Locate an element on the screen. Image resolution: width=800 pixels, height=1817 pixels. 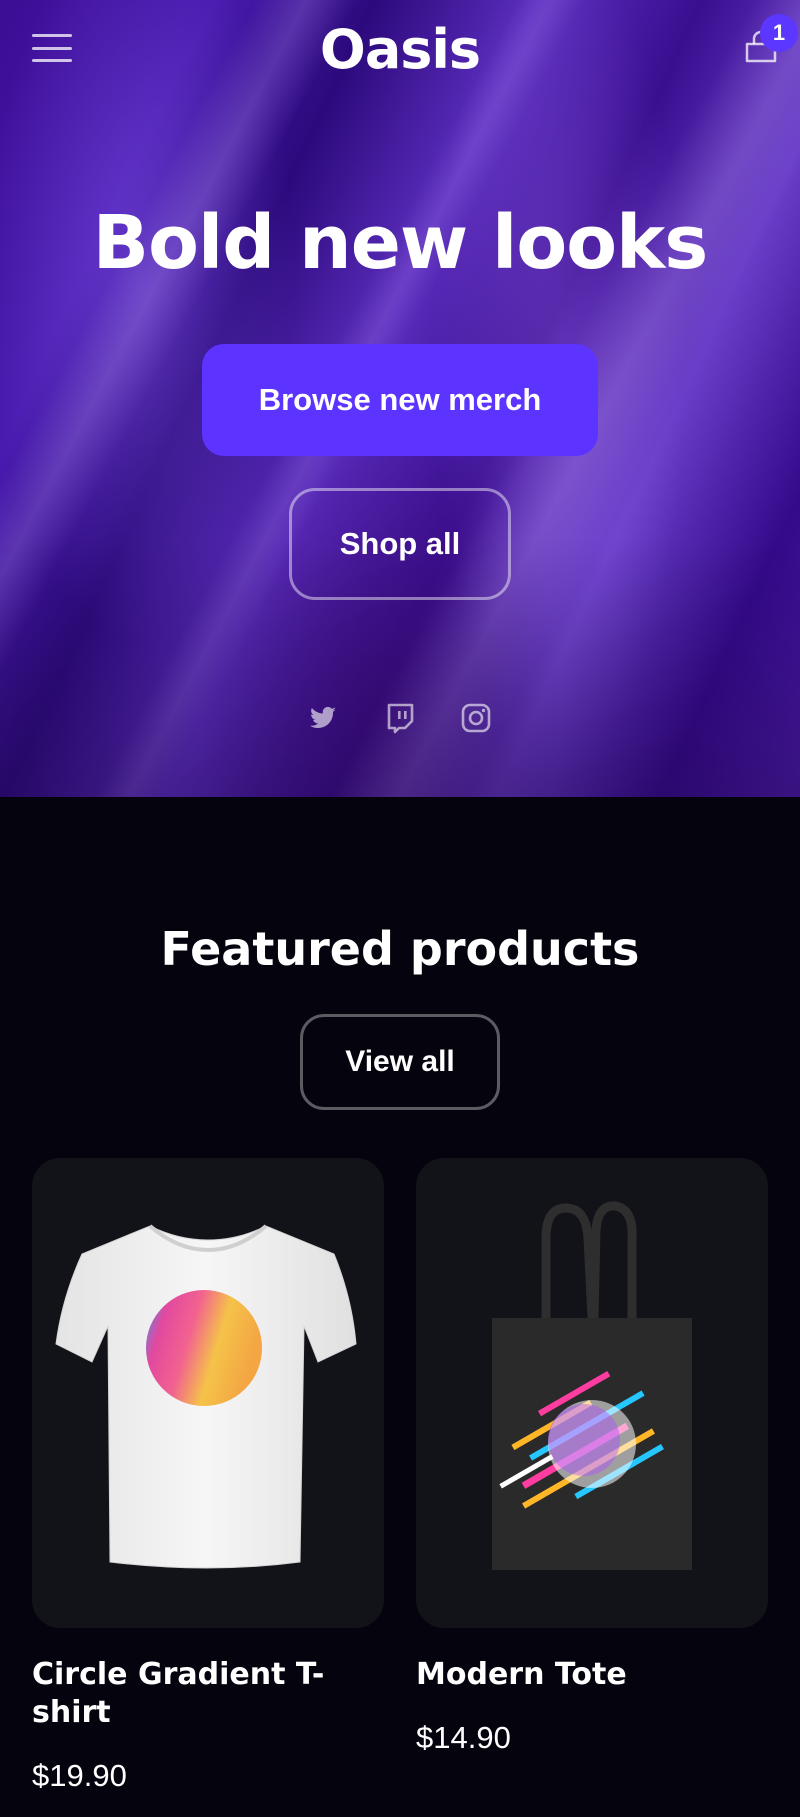
cart-button: 1 is located at coordinates (769, 42).